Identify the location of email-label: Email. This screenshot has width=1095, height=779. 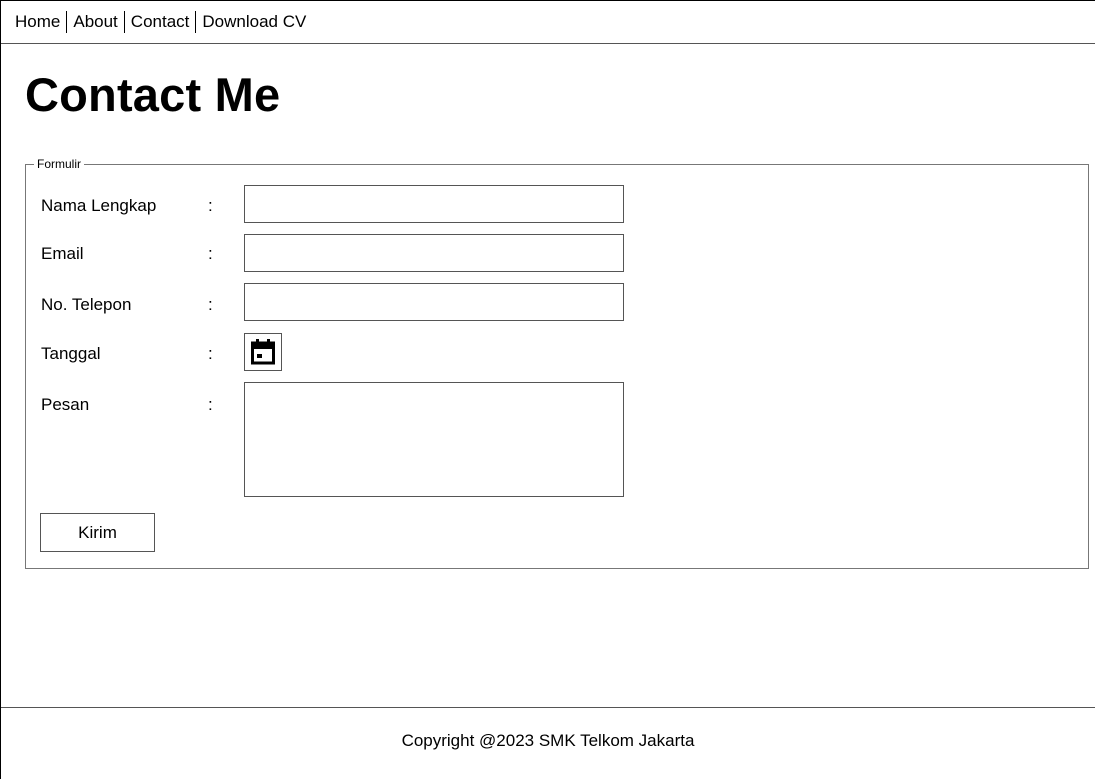
(62, 253).